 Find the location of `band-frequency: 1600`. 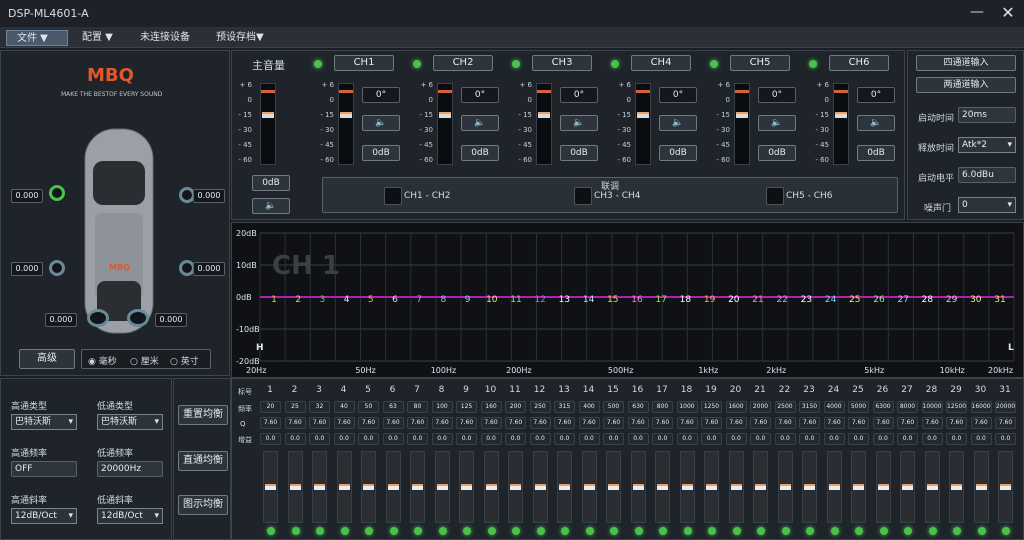

band-frequency: 1600 is located at coordinates (736, 407).